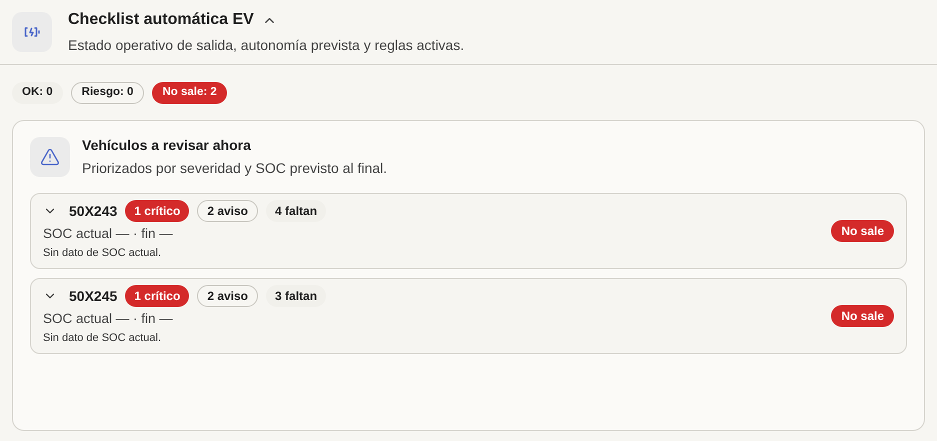 Image resolution: width=937 pixels, height=441 pixels. Describe the element at coordinates (107, 93) in the screenshot. I see `status-badge: Riesgo: 0` at that location.